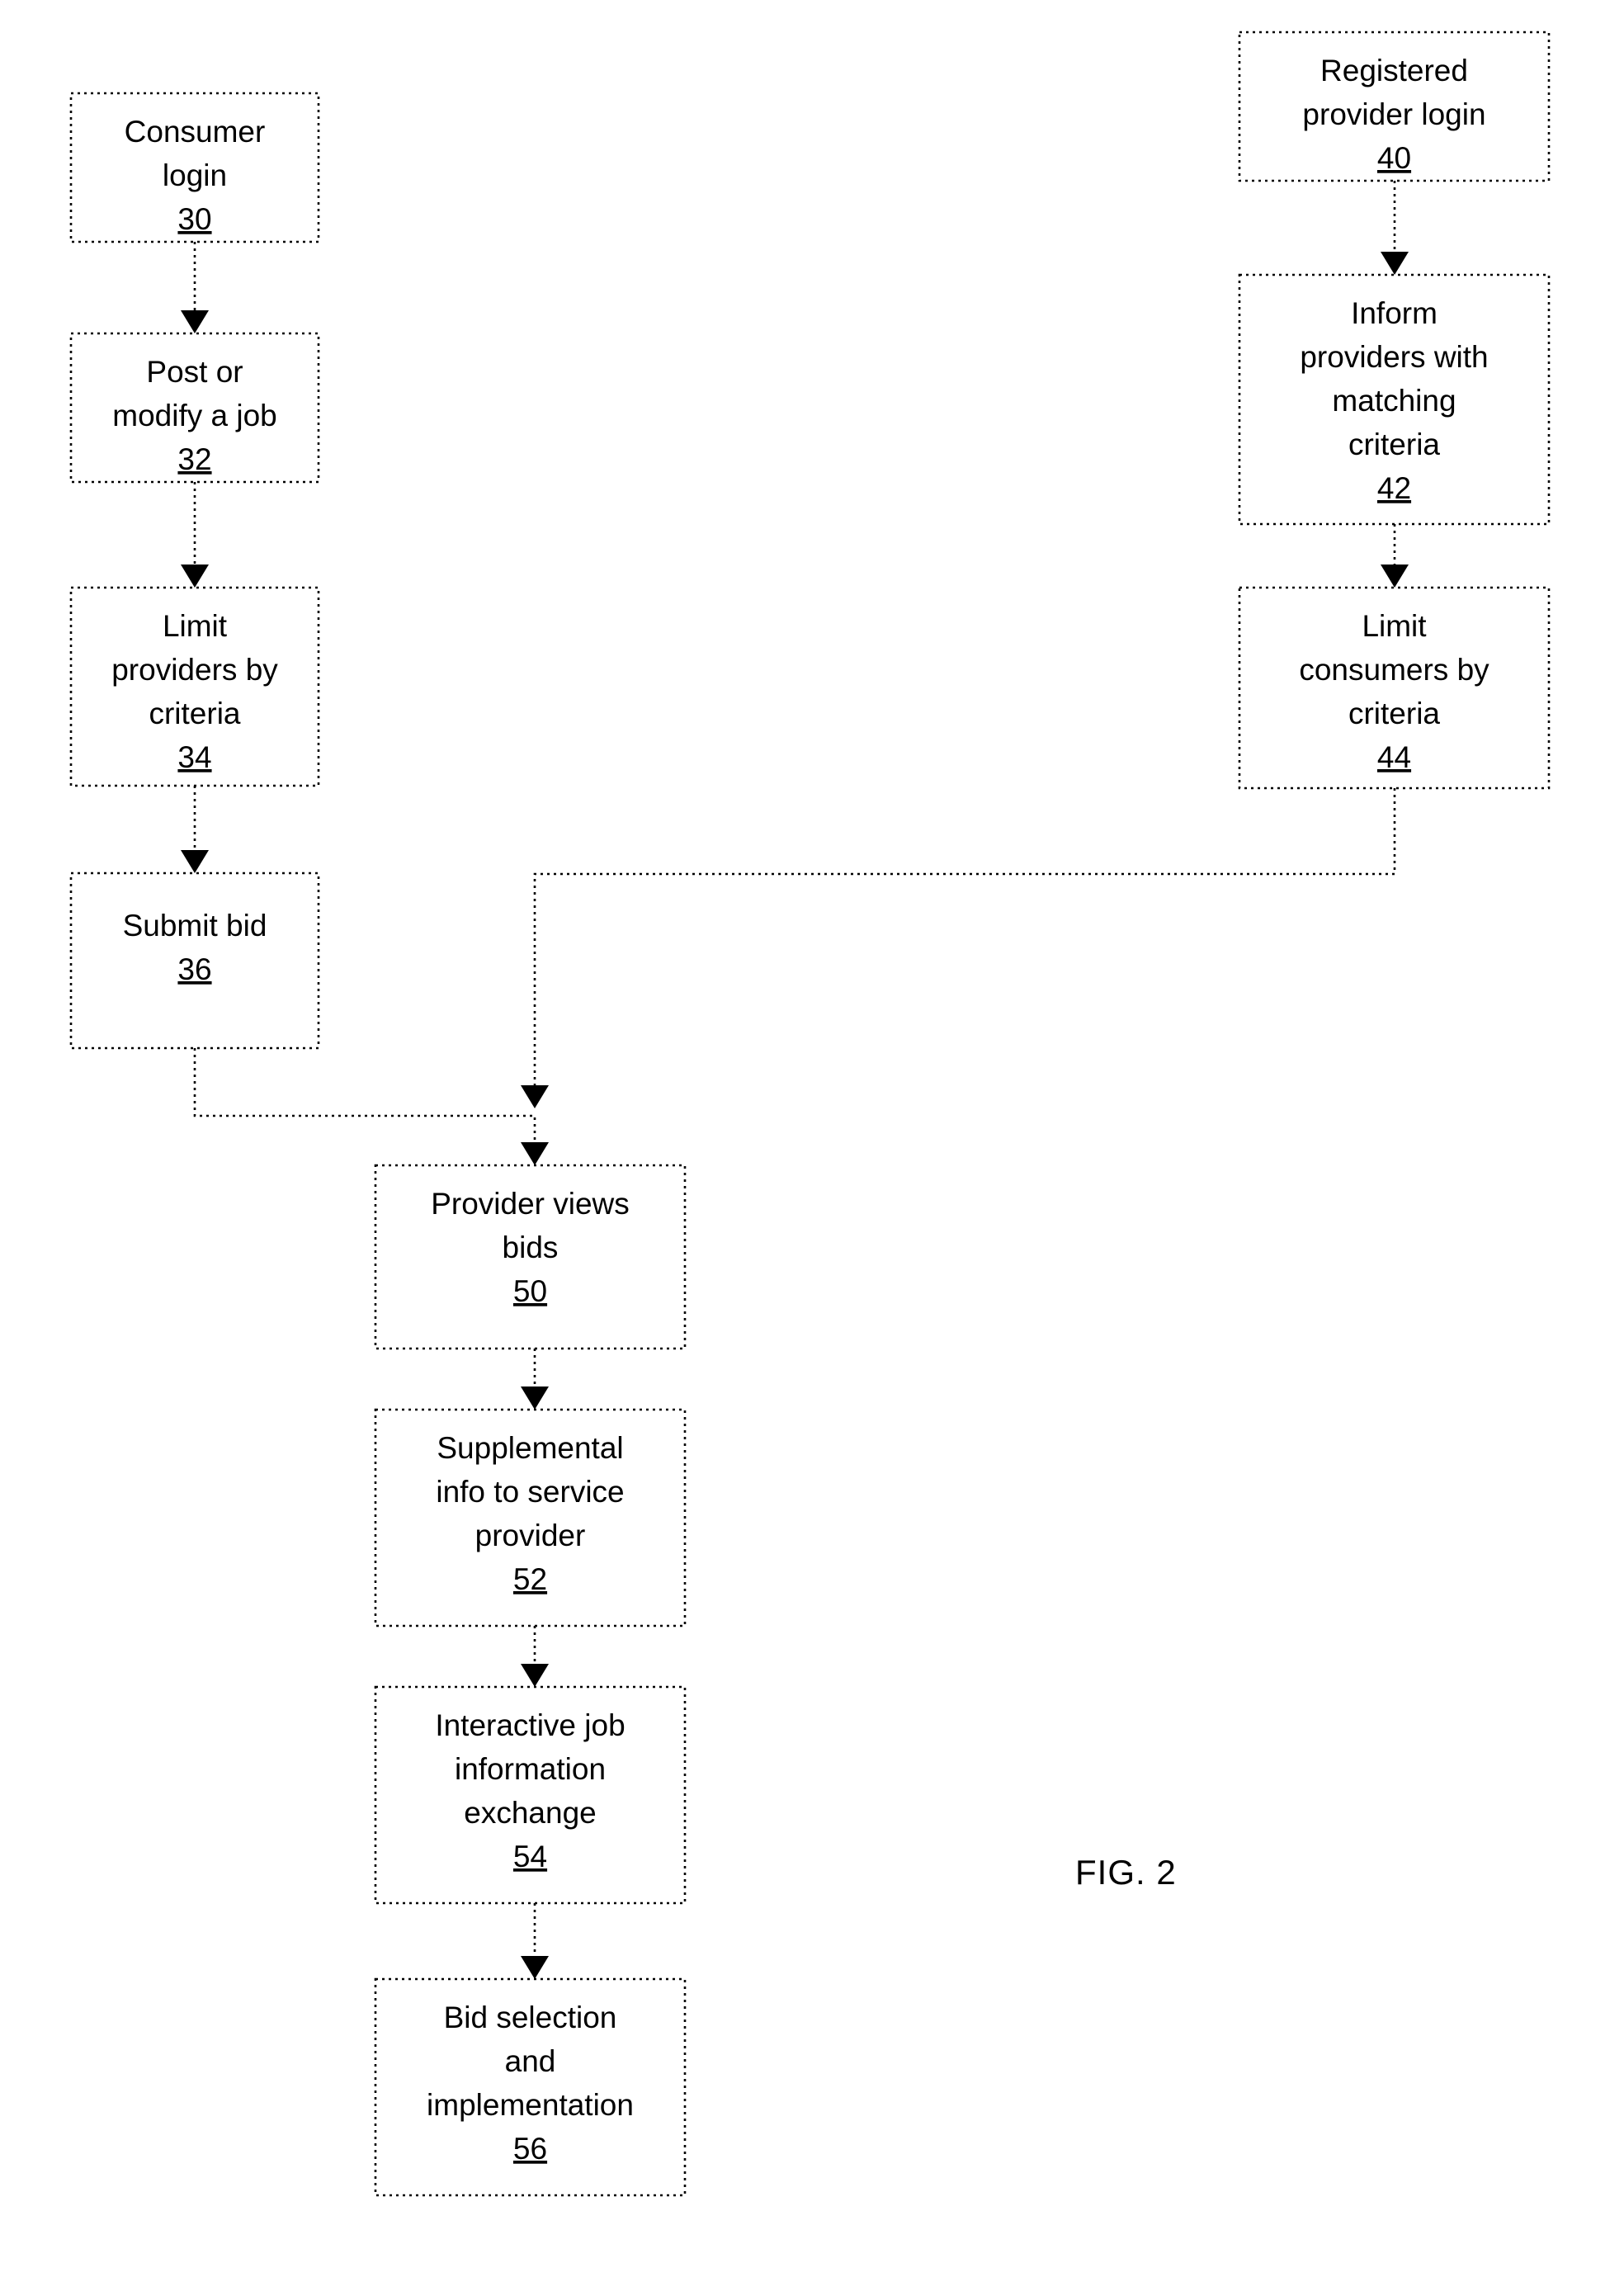 The image size is (1624, 2277). What do you see at coordinates (1394, 70) in the screenshot?
I see `node-text-line: Registered` at bounding box center [1394, 70].